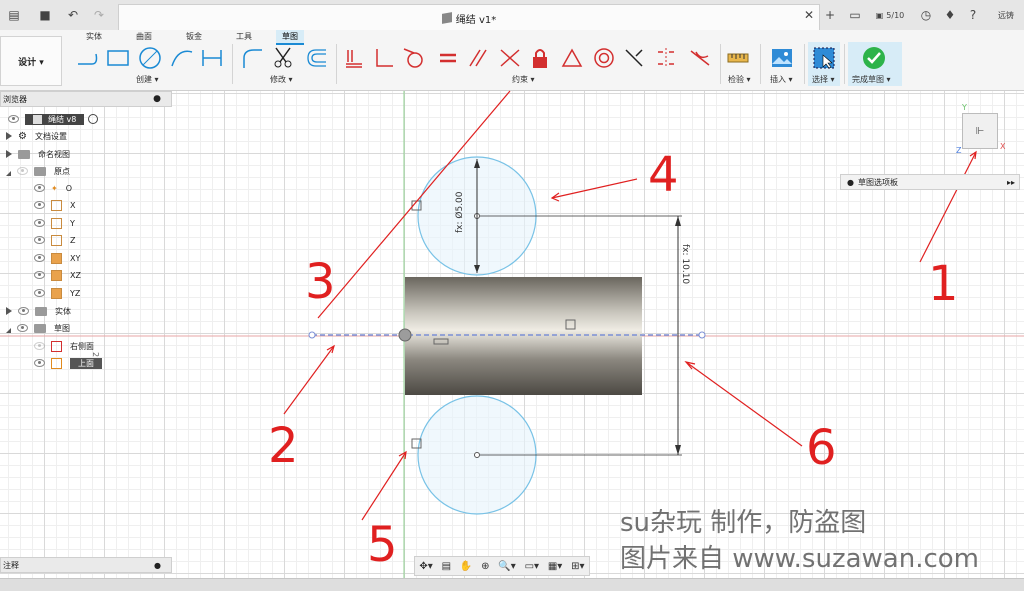 This screenshot has height=591, width=1024. I want to click on tree-item-y-axis: Y, so click(54, 223).